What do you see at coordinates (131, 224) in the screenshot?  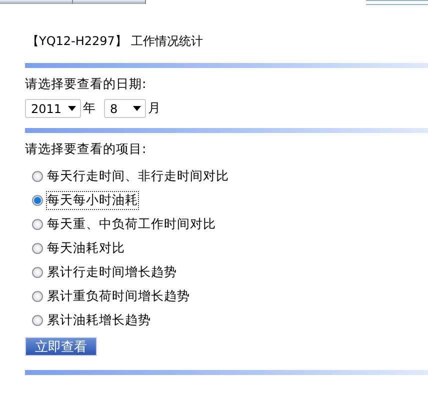 I see `option-label: 每天重、中负荷工作时间对比` at bounding box center [131, 224].